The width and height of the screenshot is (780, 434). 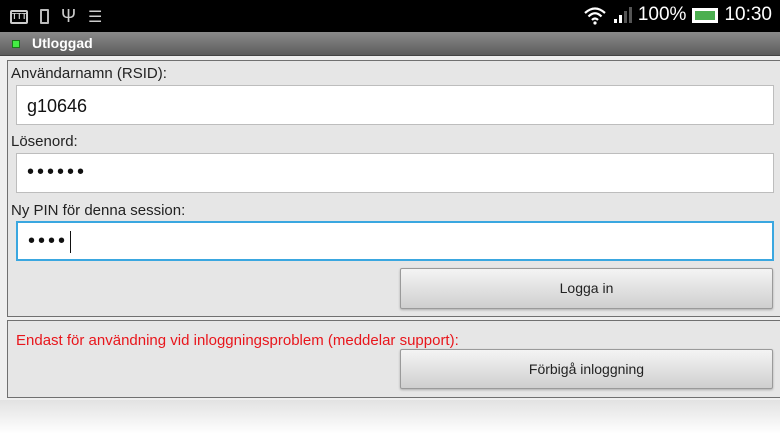 I want to click on android-icon: ☰, so click(x=95, y=17).